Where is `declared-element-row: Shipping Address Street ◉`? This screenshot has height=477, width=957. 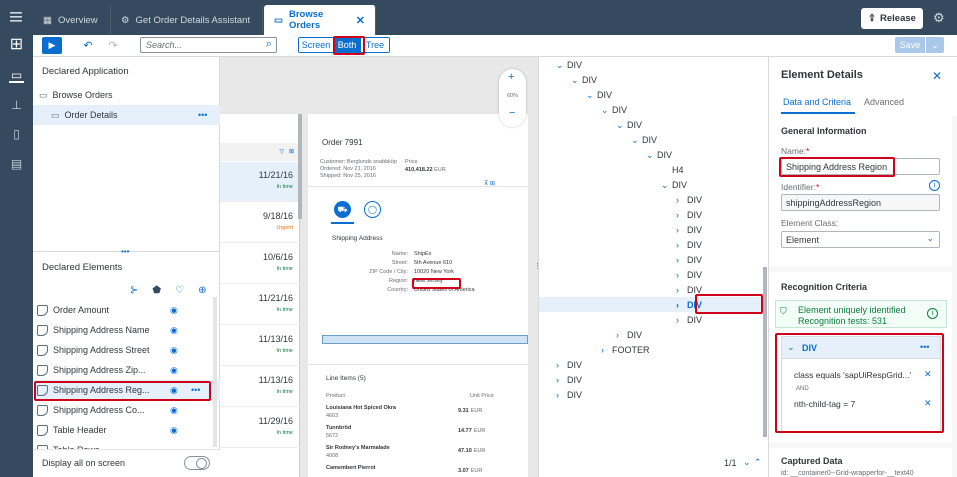
declared-element-row: Shipping Address Street ◉ is located at coordinates (126, 350).